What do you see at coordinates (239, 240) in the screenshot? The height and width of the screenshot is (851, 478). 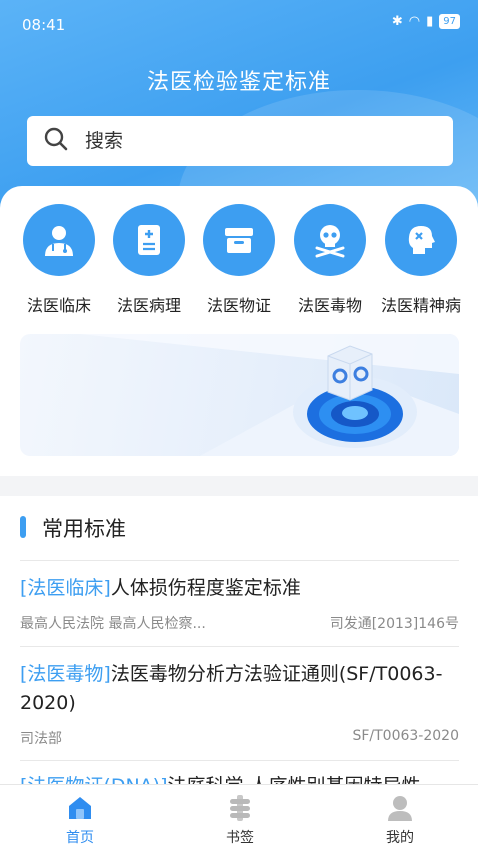 I see `box-icon` at bounding box center [239, 240].